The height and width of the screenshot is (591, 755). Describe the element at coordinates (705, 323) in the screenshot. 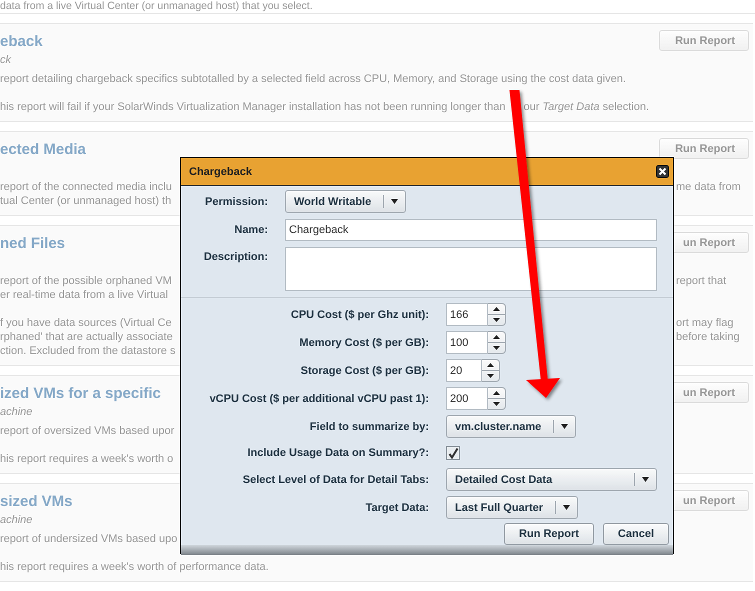

I see `report-description: ort may flag` at that location.